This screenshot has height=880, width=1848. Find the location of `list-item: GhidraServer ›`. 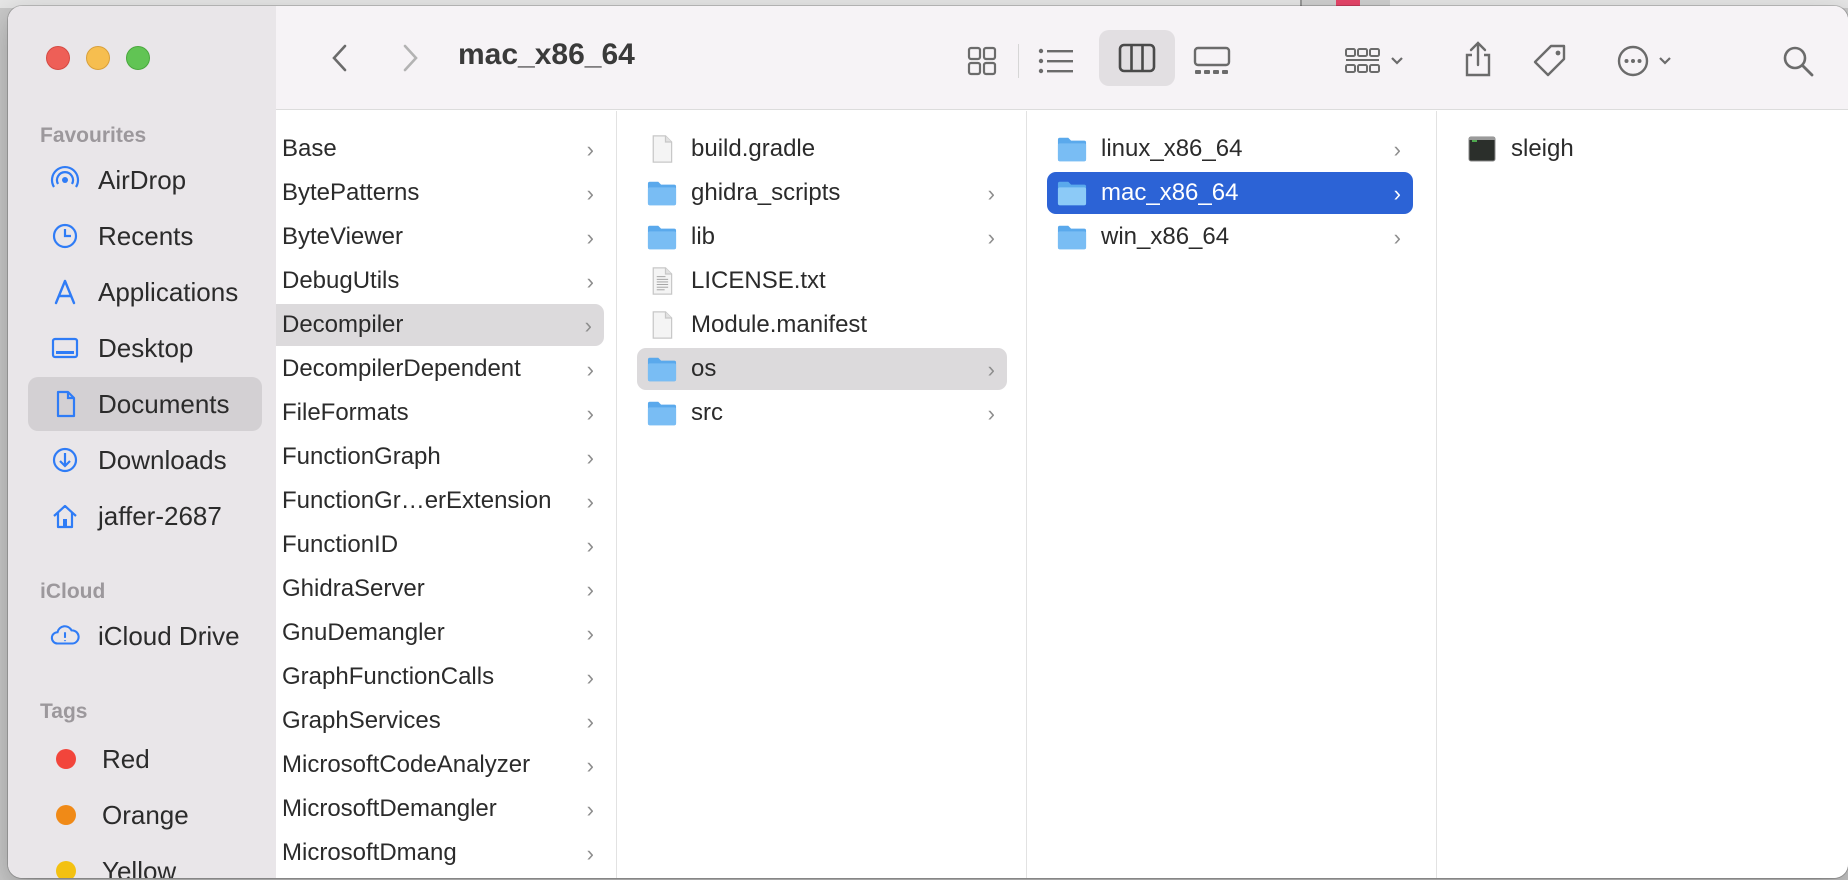

list-item: GhidraServer › is located at coordinates (441, 589).